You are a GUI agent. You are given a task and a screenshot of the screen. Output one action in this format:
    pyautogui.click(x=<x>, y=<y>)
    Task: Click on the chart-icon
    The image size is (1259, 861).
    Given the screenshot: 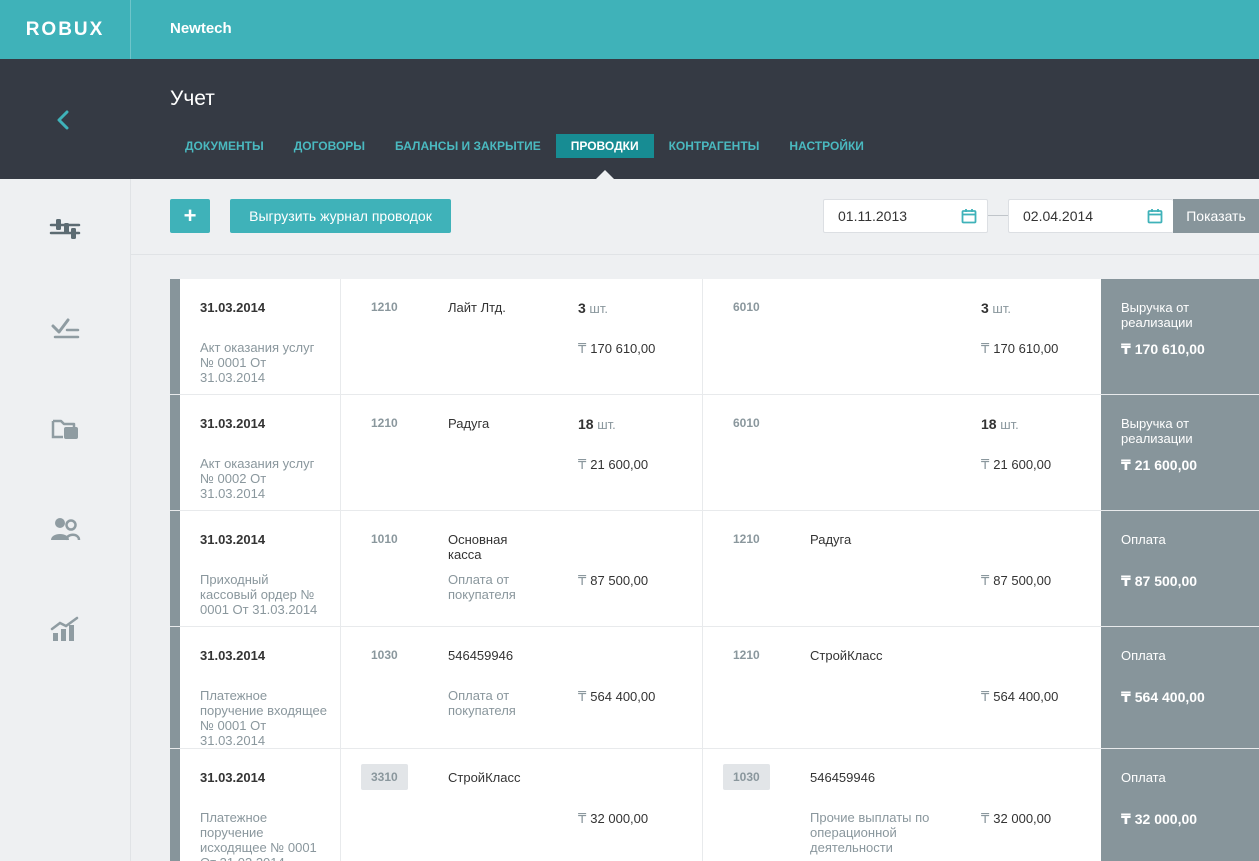 What is the action you would take?
    pyautogui.click(x=65, y=629)
    